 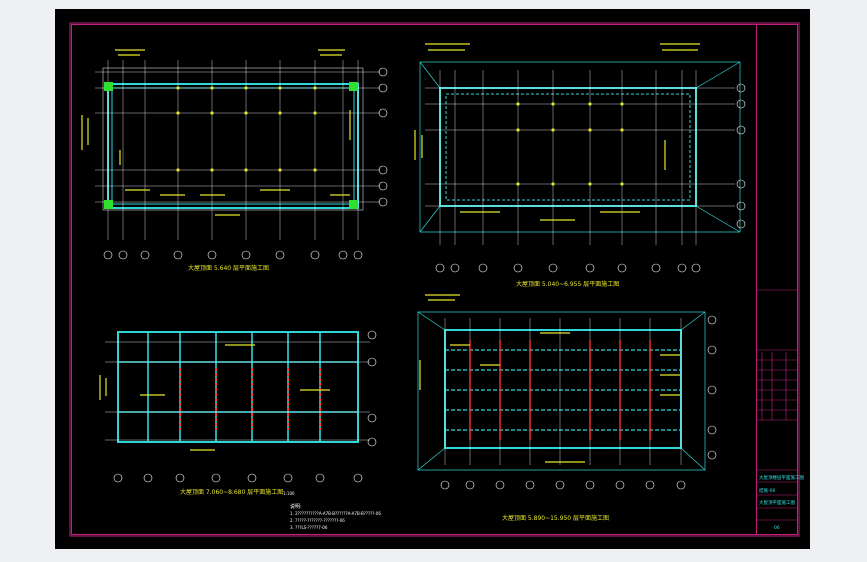 What do you see at coordinates (289, 493) in the screenshot?
I see `plan-3-scale: 1:100` at bounding box center [289, 493].